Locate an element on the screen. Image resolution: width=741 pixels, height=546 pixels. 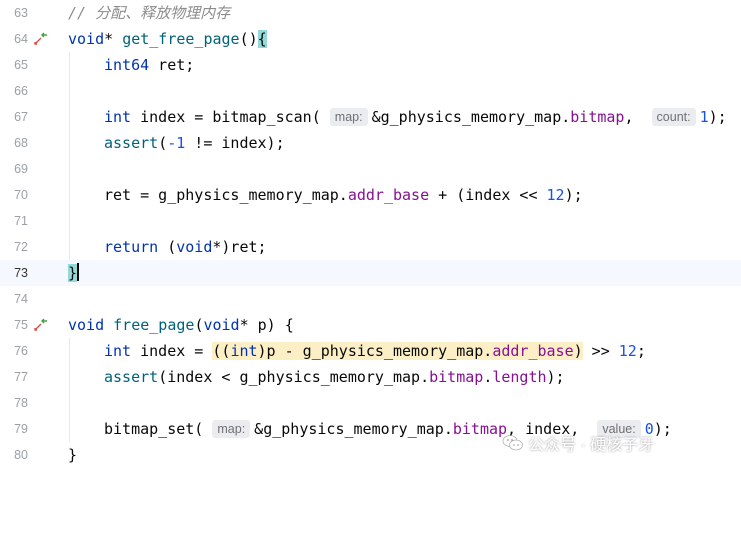
code-statement: return (void*)ret; is located at coordinates (185, 247).